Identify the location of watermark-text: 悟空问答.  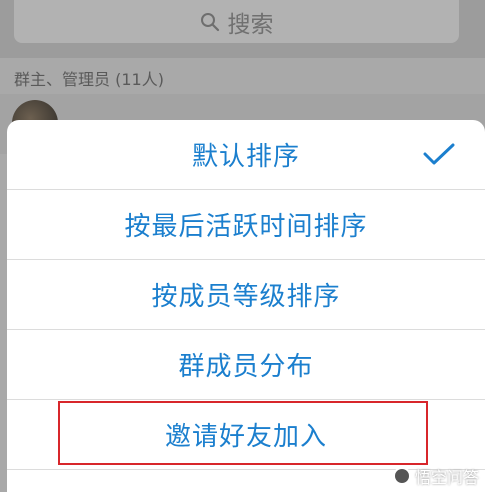
(446, 477).